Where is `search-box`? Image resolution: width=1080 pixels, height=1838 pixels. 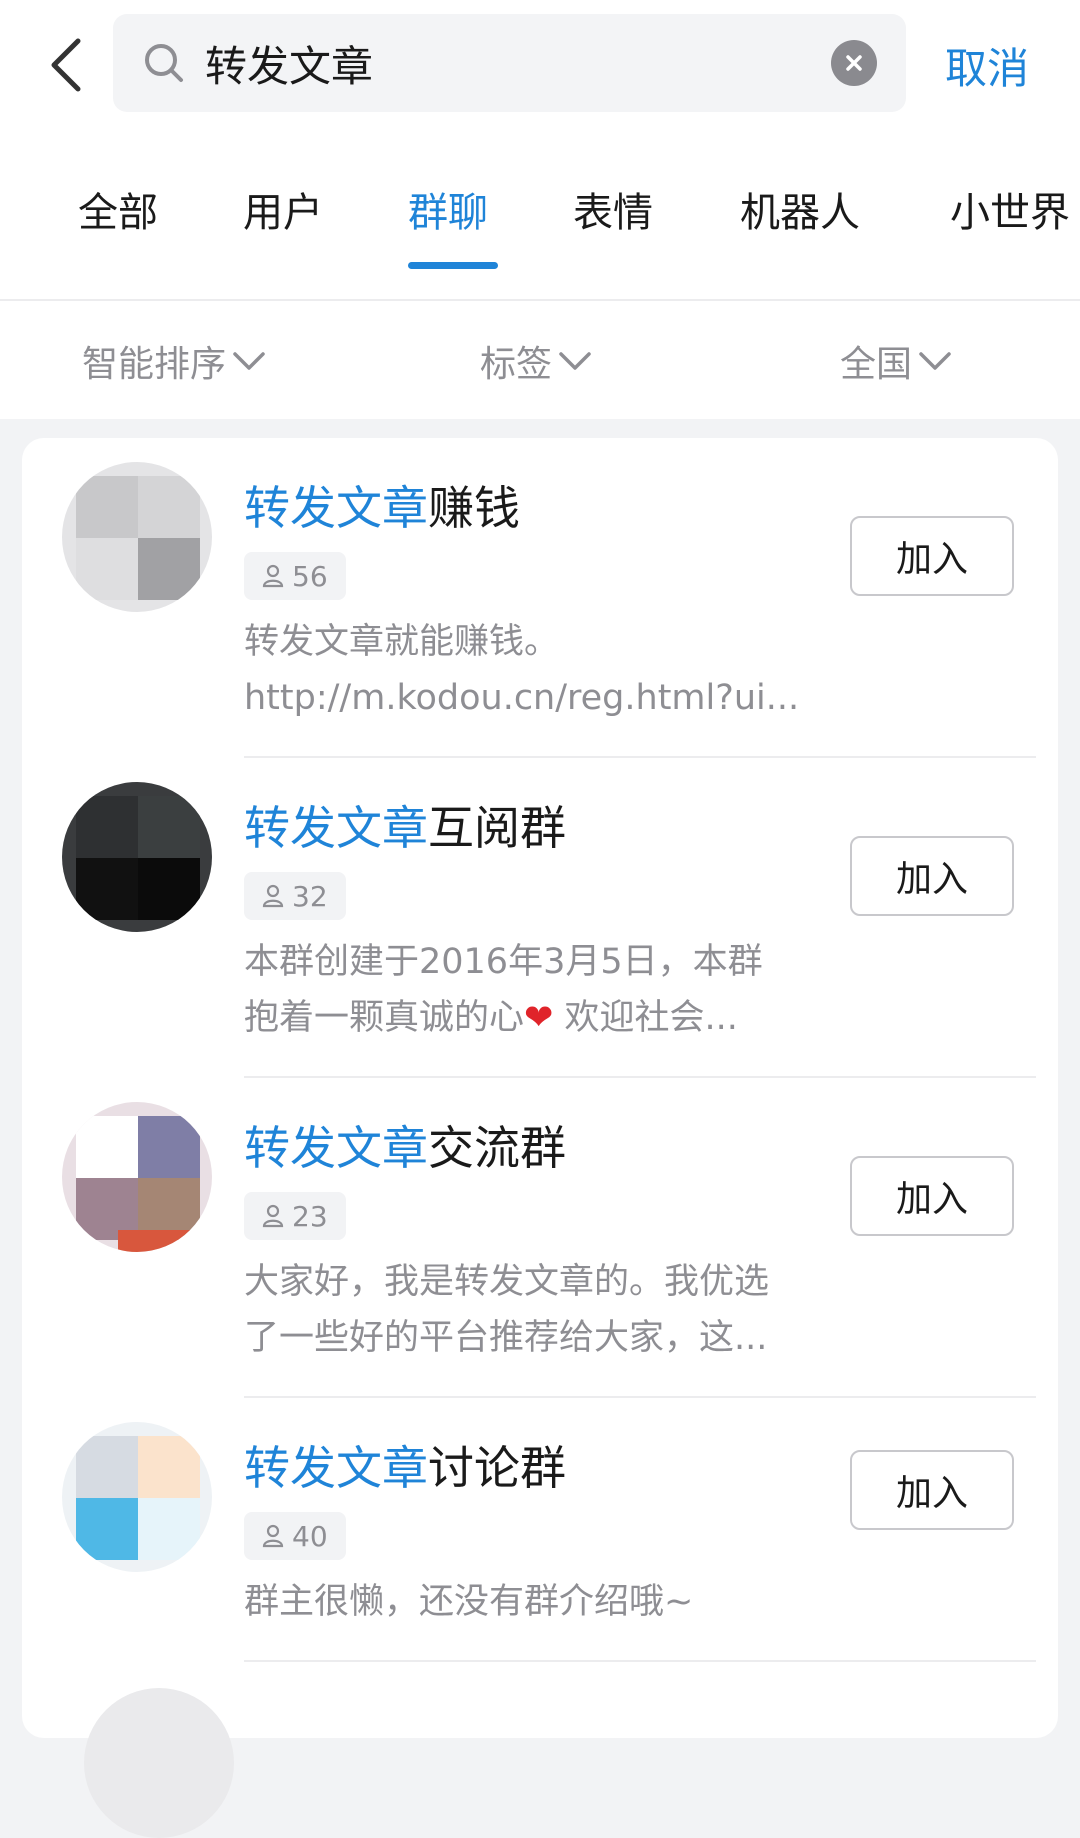 search-box is located at coordinates (509, 63).